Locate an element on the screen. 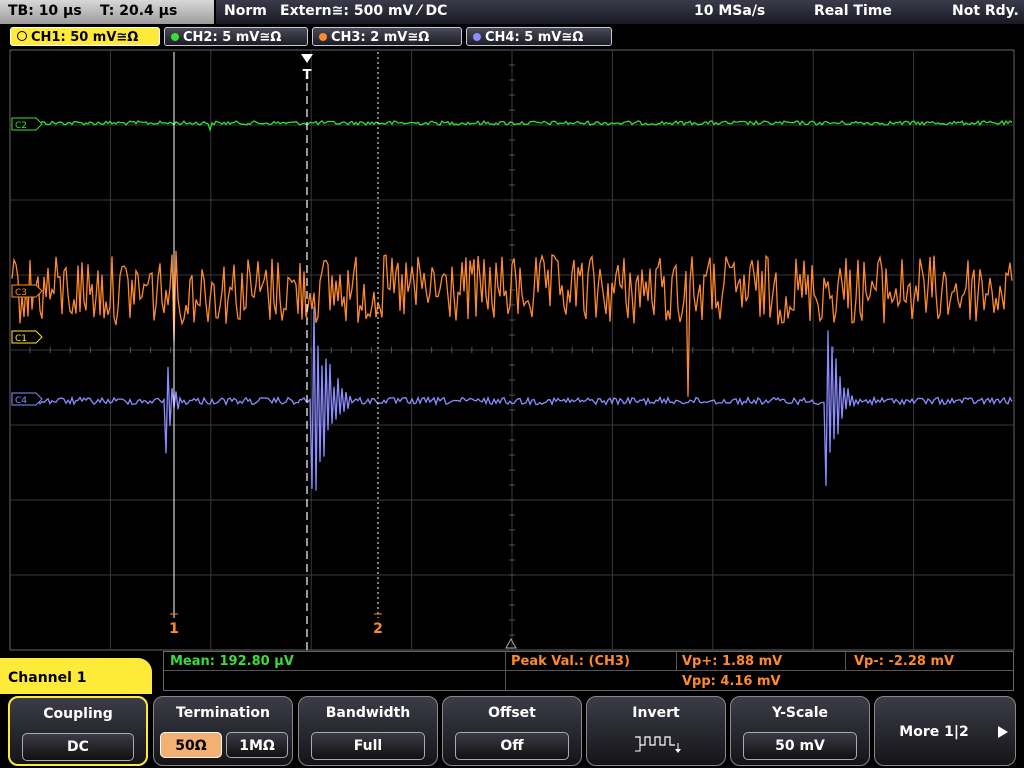 Image resolution: width=1024 pixels, height=768 pixels. yscale-value: 50 mV is located at coordinates (800, 746).